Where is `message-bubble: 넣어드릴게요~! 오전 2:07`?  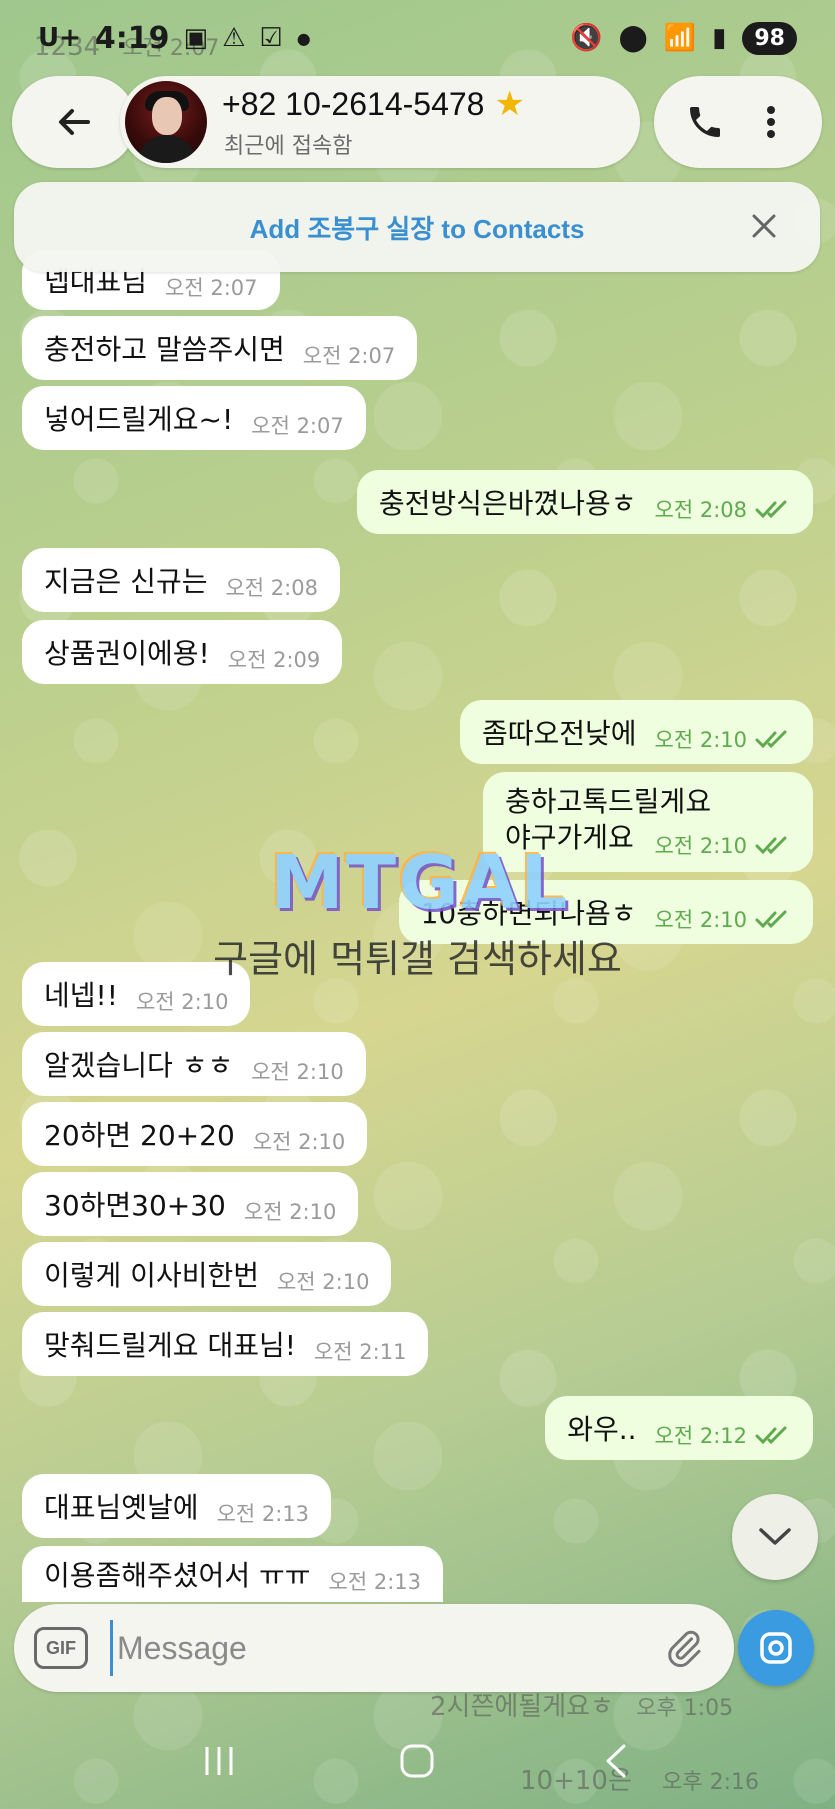 message-bubble: 넣어드릴게요~! 오전 2:07 is located at coordinates (194, 418).